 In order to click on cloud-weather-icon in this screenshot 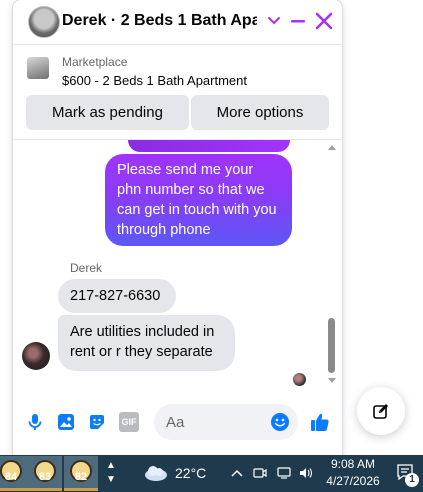, I will do `click(156, 473)`.